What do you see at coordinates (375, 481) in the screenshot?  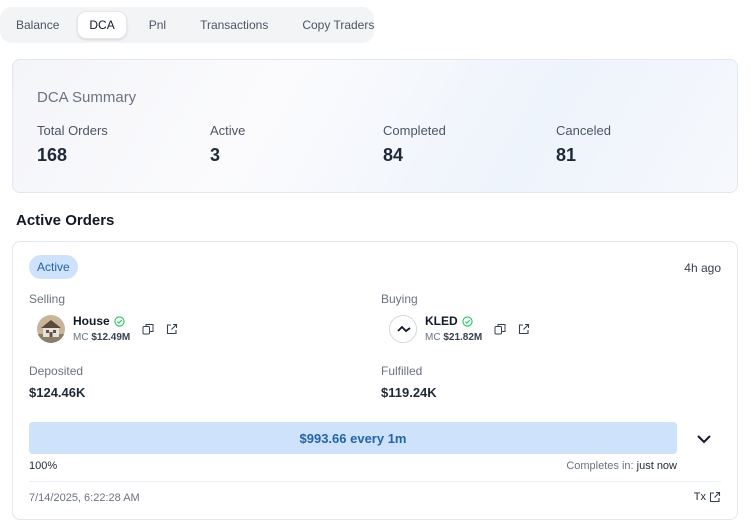 I see `divider` at bounding box center [375, 481].